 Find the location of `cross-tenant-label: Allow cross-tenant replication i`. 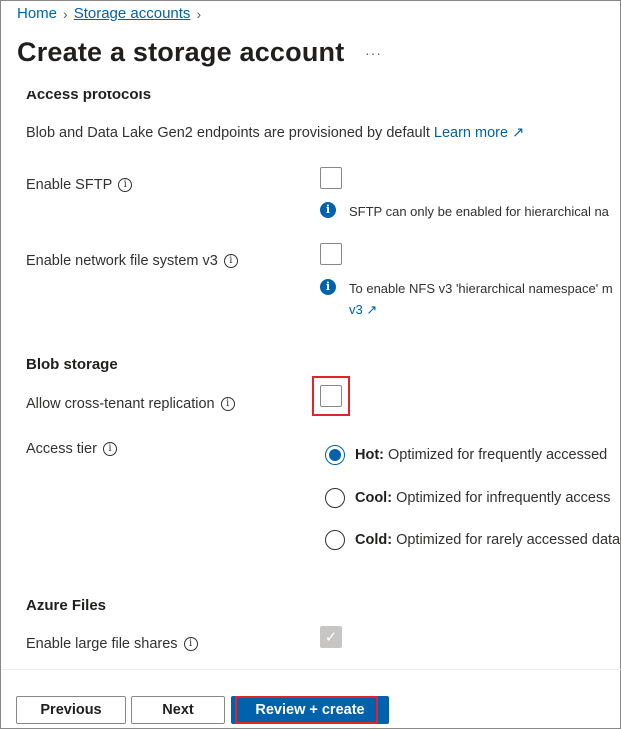

cross-tenant-label: Allow cross-tenant replication i is located at coordinates (130, 404).